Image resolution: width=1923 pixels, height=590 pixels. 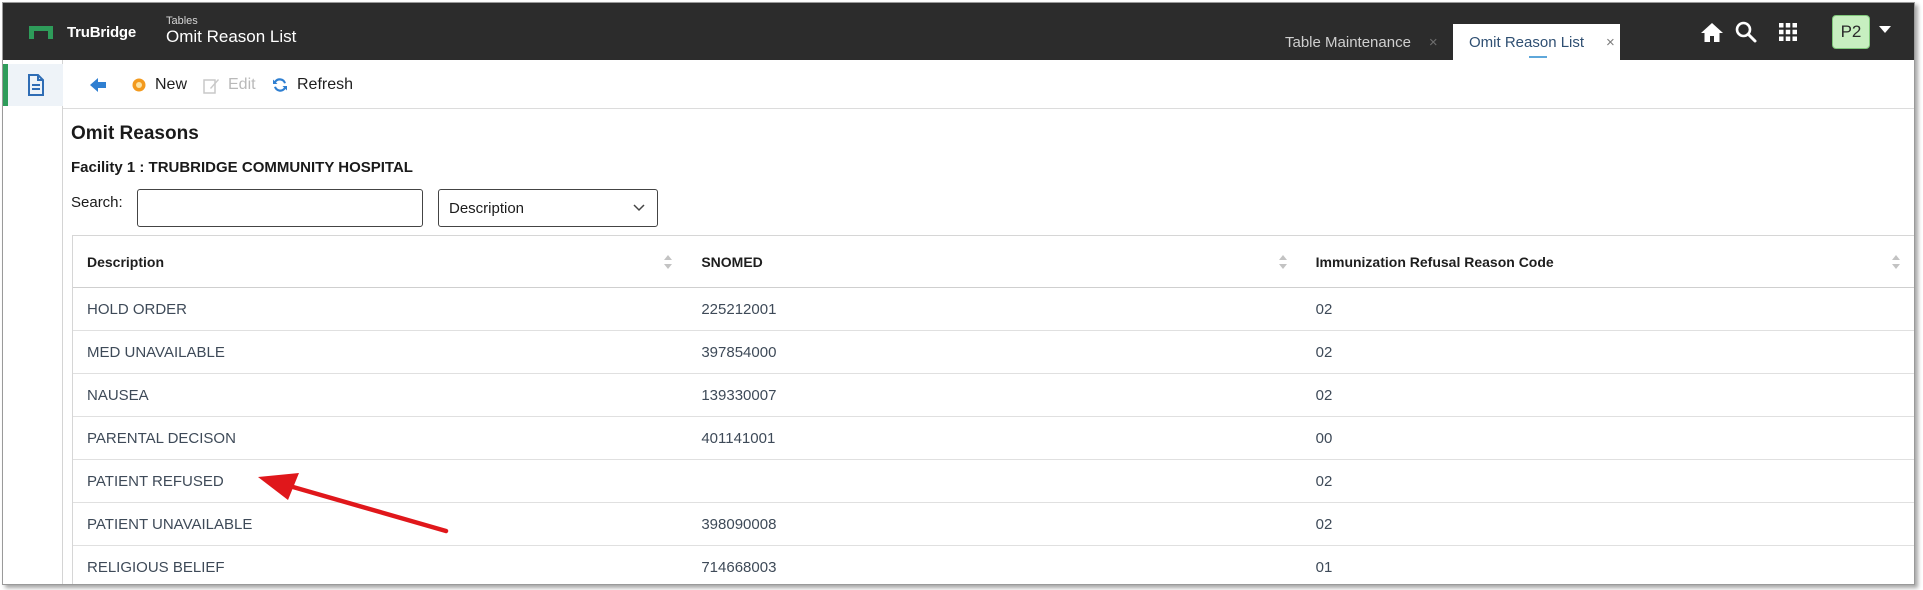 I want to click on cell-snomed, so click(x=994, y=481).